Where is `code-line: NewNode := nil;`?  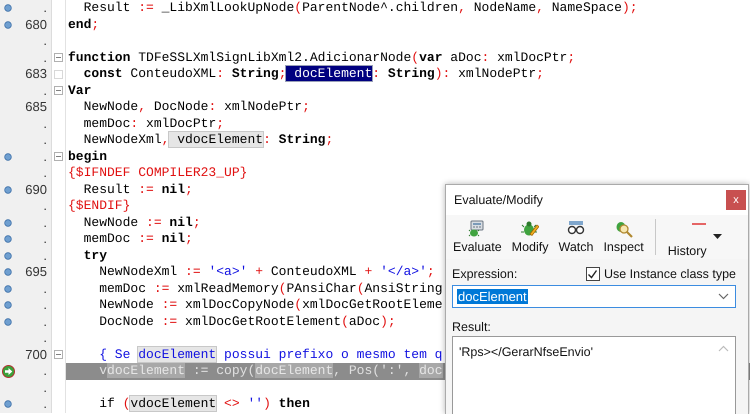
code-line: NewNode := nil; is located at coordinates (141, 222).